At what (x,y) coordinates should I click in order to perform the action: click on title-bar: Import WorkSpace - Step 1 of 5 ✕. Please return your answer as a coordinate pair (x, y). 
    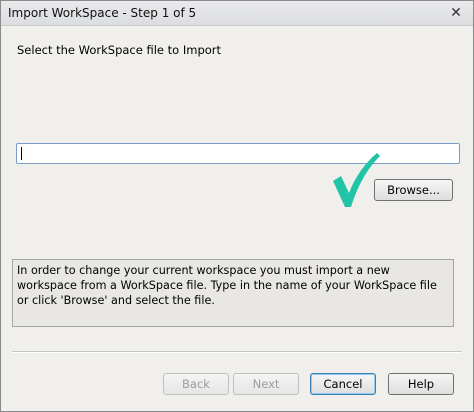
    Looking at the image, I should click on (237, 13).